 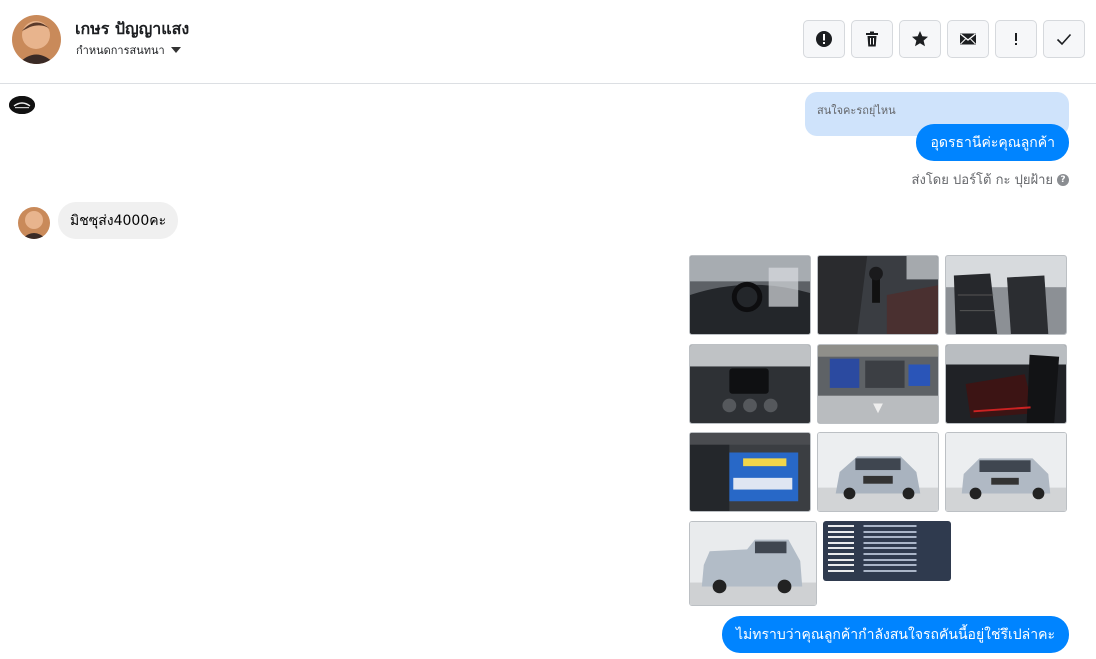 What do you see at coordinates (992, 142) in the screenshot?
I see `outgoing-message: อุดรธานีค่ะคุณลูกค้า` at bounding box center [992, 142].